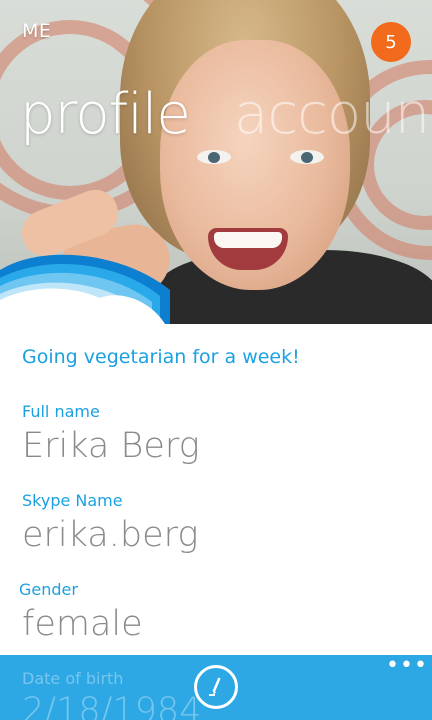 The height and width of the screenshot is (720, 432). What do you see at coordinates (105, 114) in the screenshot?
I see `pivot-tab-profile: profile` at bounding box center [105, 114].